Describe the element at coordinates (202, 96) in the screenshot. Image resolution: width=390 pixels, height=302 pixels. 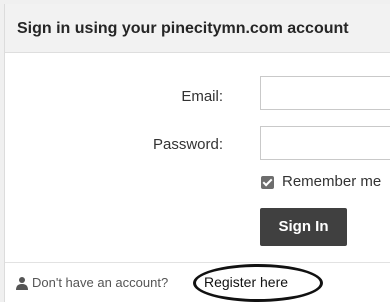
I see `email-label: Email:` at that location.